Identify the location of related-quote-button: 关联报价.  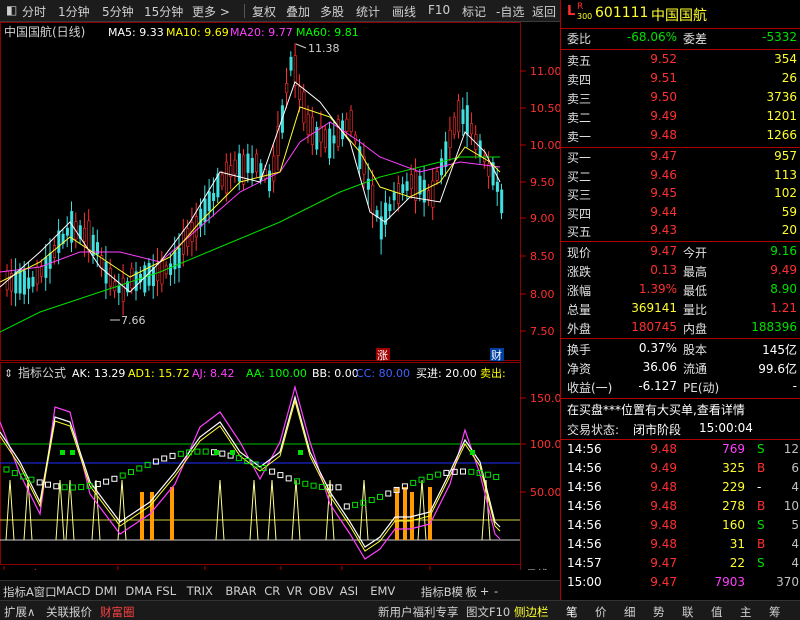
(69, 612).